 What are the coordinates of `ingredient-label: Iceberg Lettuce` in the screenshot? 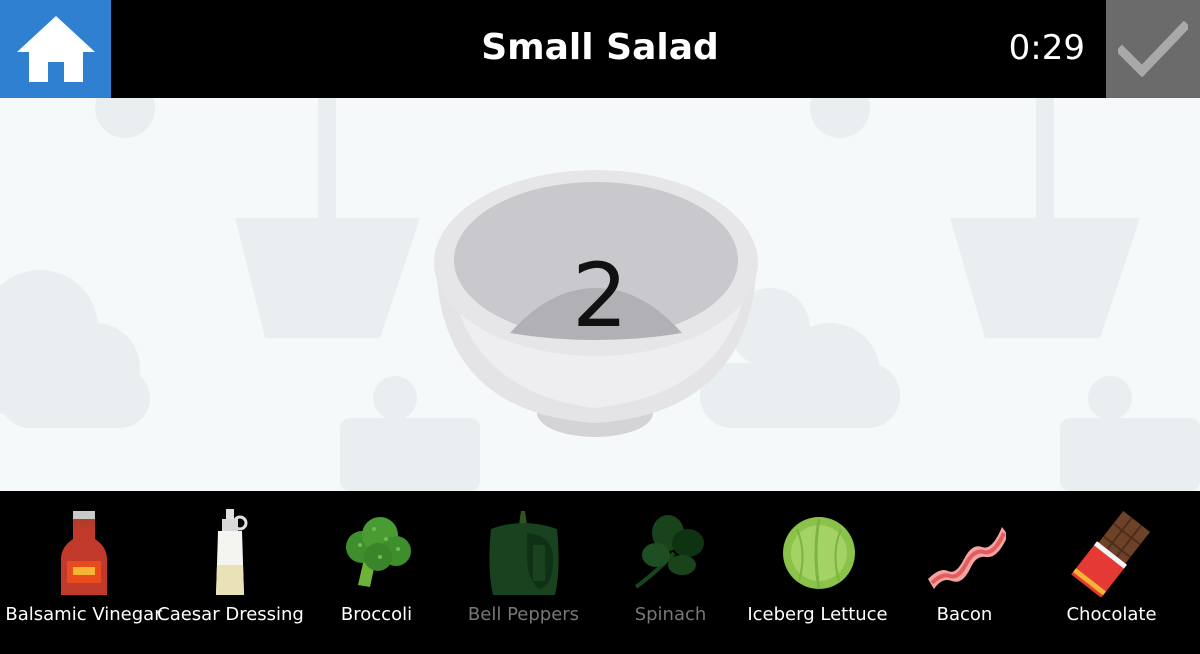 It's located at (817, 614).